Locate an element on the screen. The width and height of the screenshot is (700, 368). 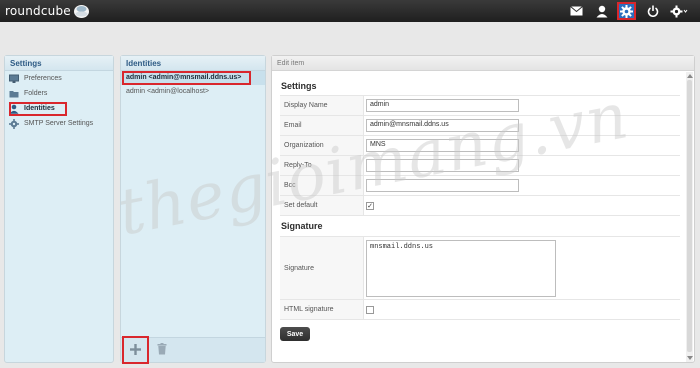
signature-form: Signature mnsmail.ddns.us HTML signature is located at coordinates (480, 278).